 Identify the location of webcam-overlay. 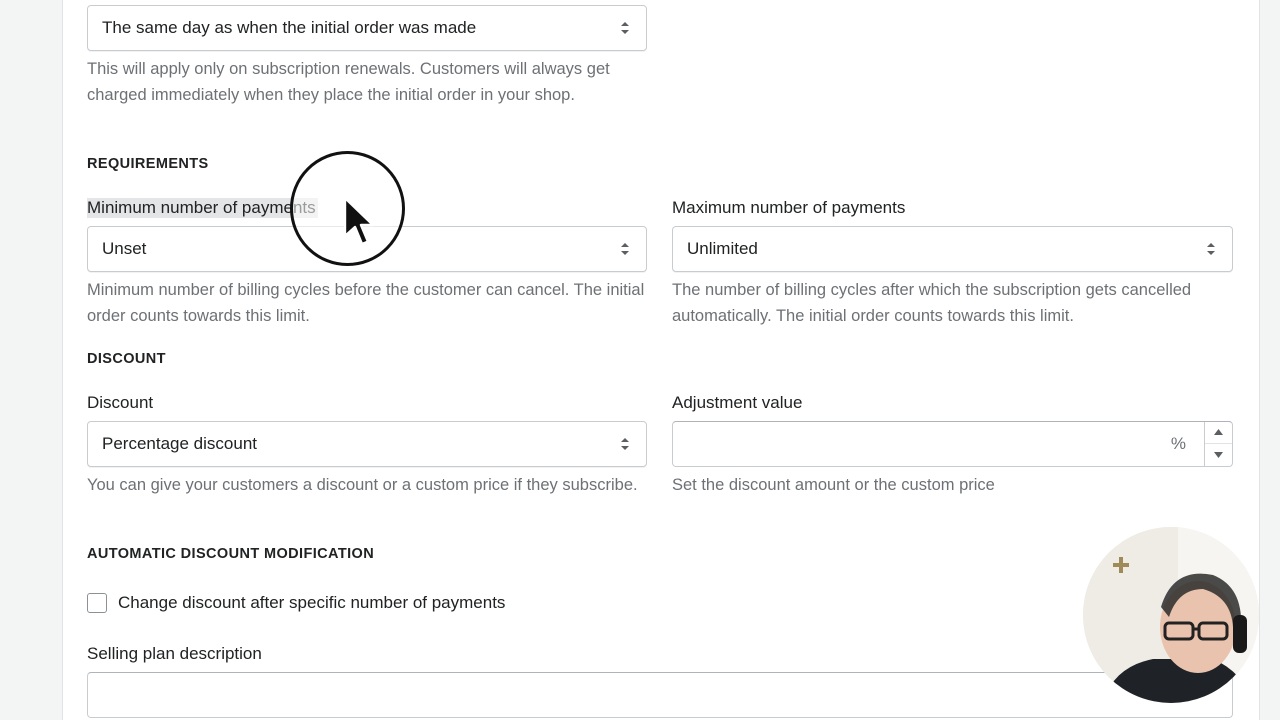
(1171, 615).